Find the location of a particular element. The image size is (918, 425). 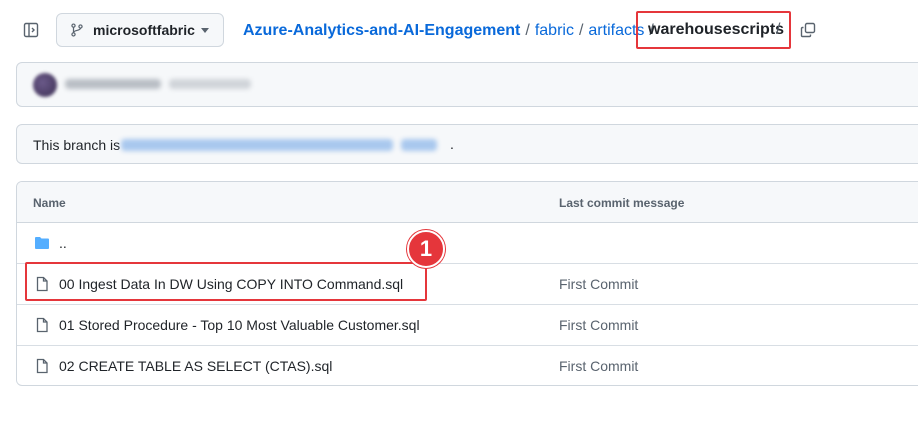

copy-icon is located at coordinates (808, 30).